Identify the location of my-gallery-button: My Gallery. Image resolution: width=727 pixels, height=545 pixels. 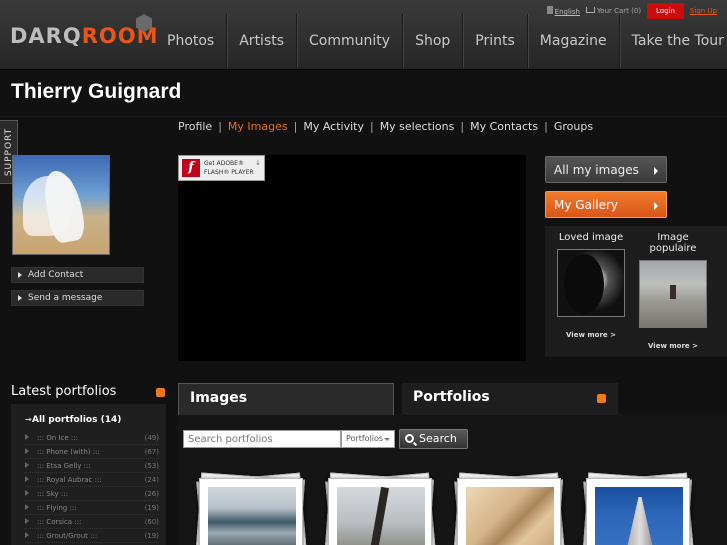
(606, 204).